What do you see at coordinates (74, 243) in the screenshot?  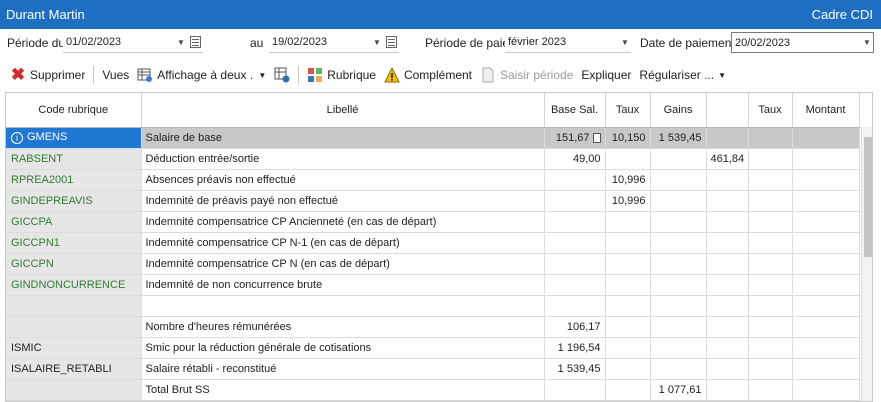 I see `code-cell: GICCPN1` at bounding box center [74, 243].